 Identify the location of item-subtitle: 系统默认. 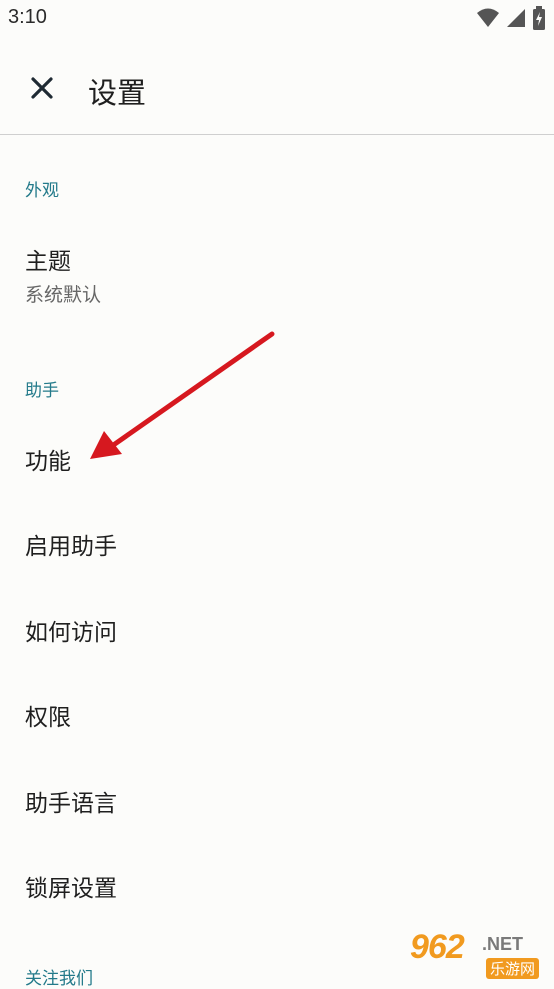
(63, 295).